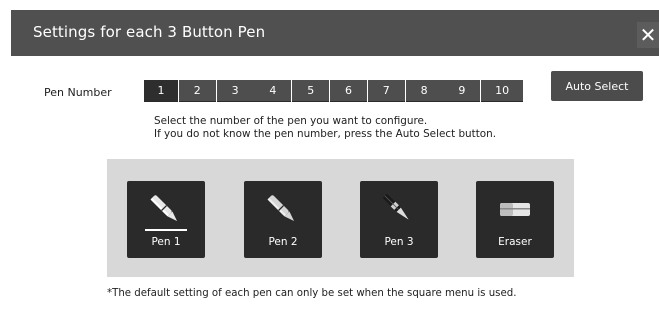 This screenshot has height=320, width=659. Describe the element at coordinates (311, 91) in the screenshot. I see `pen-number-button-5: 5` at that location.